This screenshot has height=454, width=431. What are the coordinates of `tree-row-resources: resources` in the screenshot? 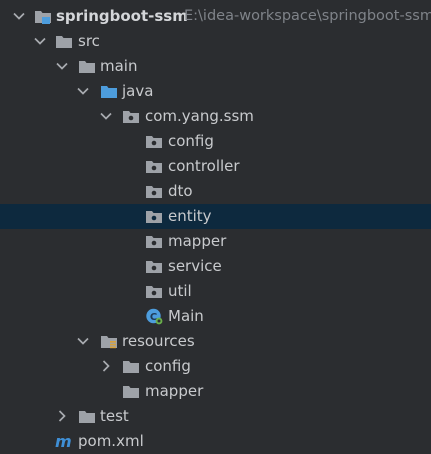 It's located at (215, 341).